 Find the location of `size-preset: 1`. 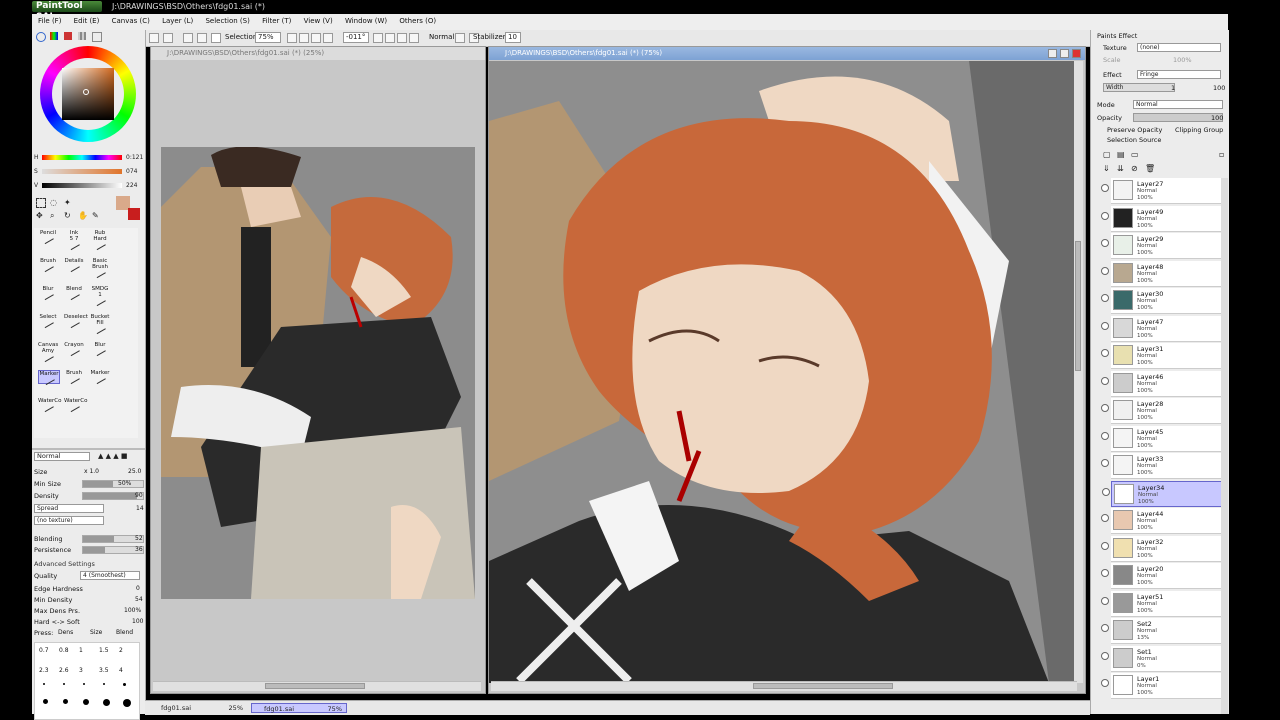

size-preset: 1 is located at coordinates (81, 650).